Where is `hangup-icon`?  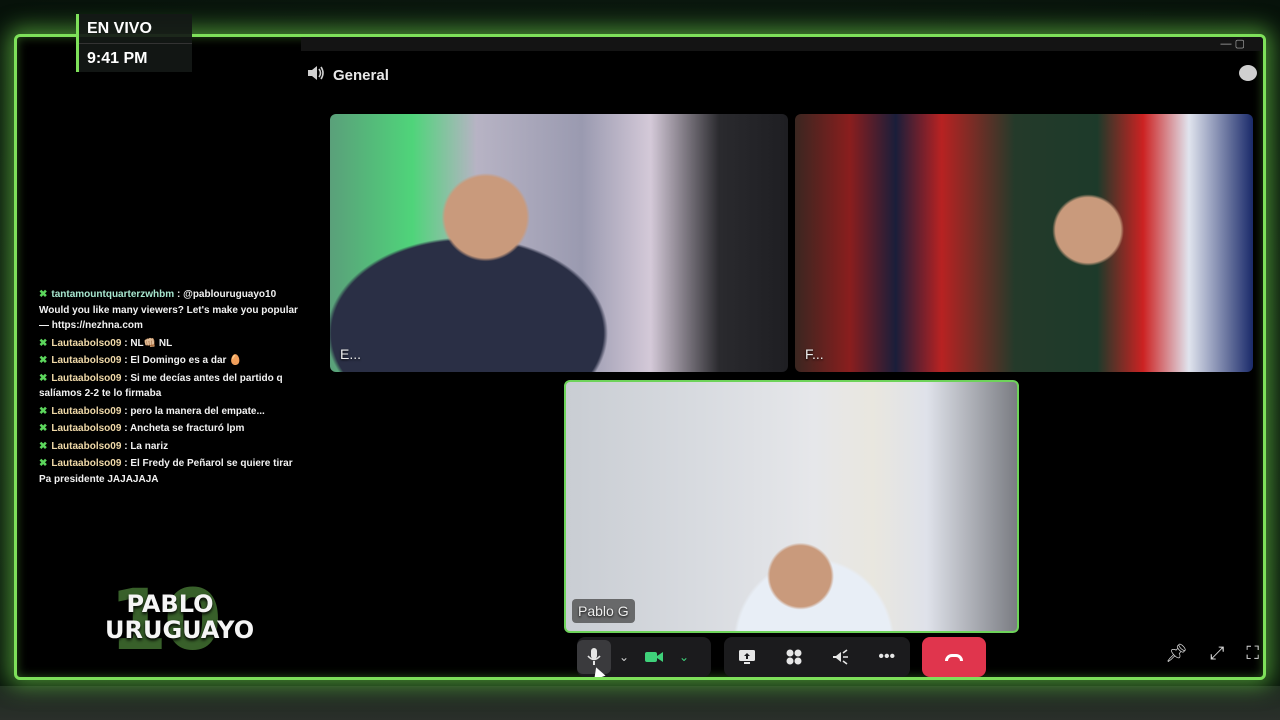
hangup-icon is located at coordinates (954, 657).